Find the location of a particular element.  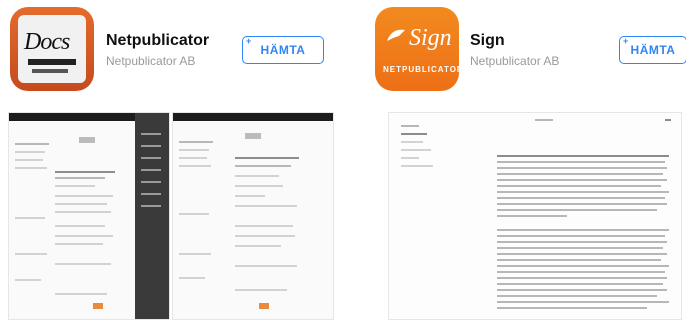

sign-icon-text: Sign is located at coordinates (430, 38).